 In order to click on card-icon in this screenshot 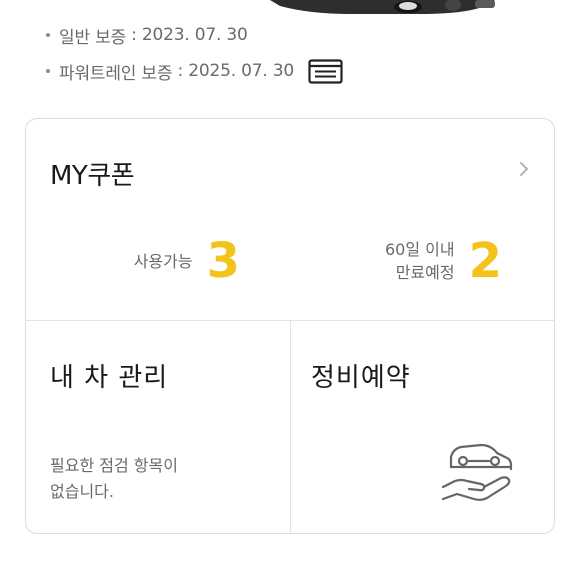, I will do `click(325, 71)`.